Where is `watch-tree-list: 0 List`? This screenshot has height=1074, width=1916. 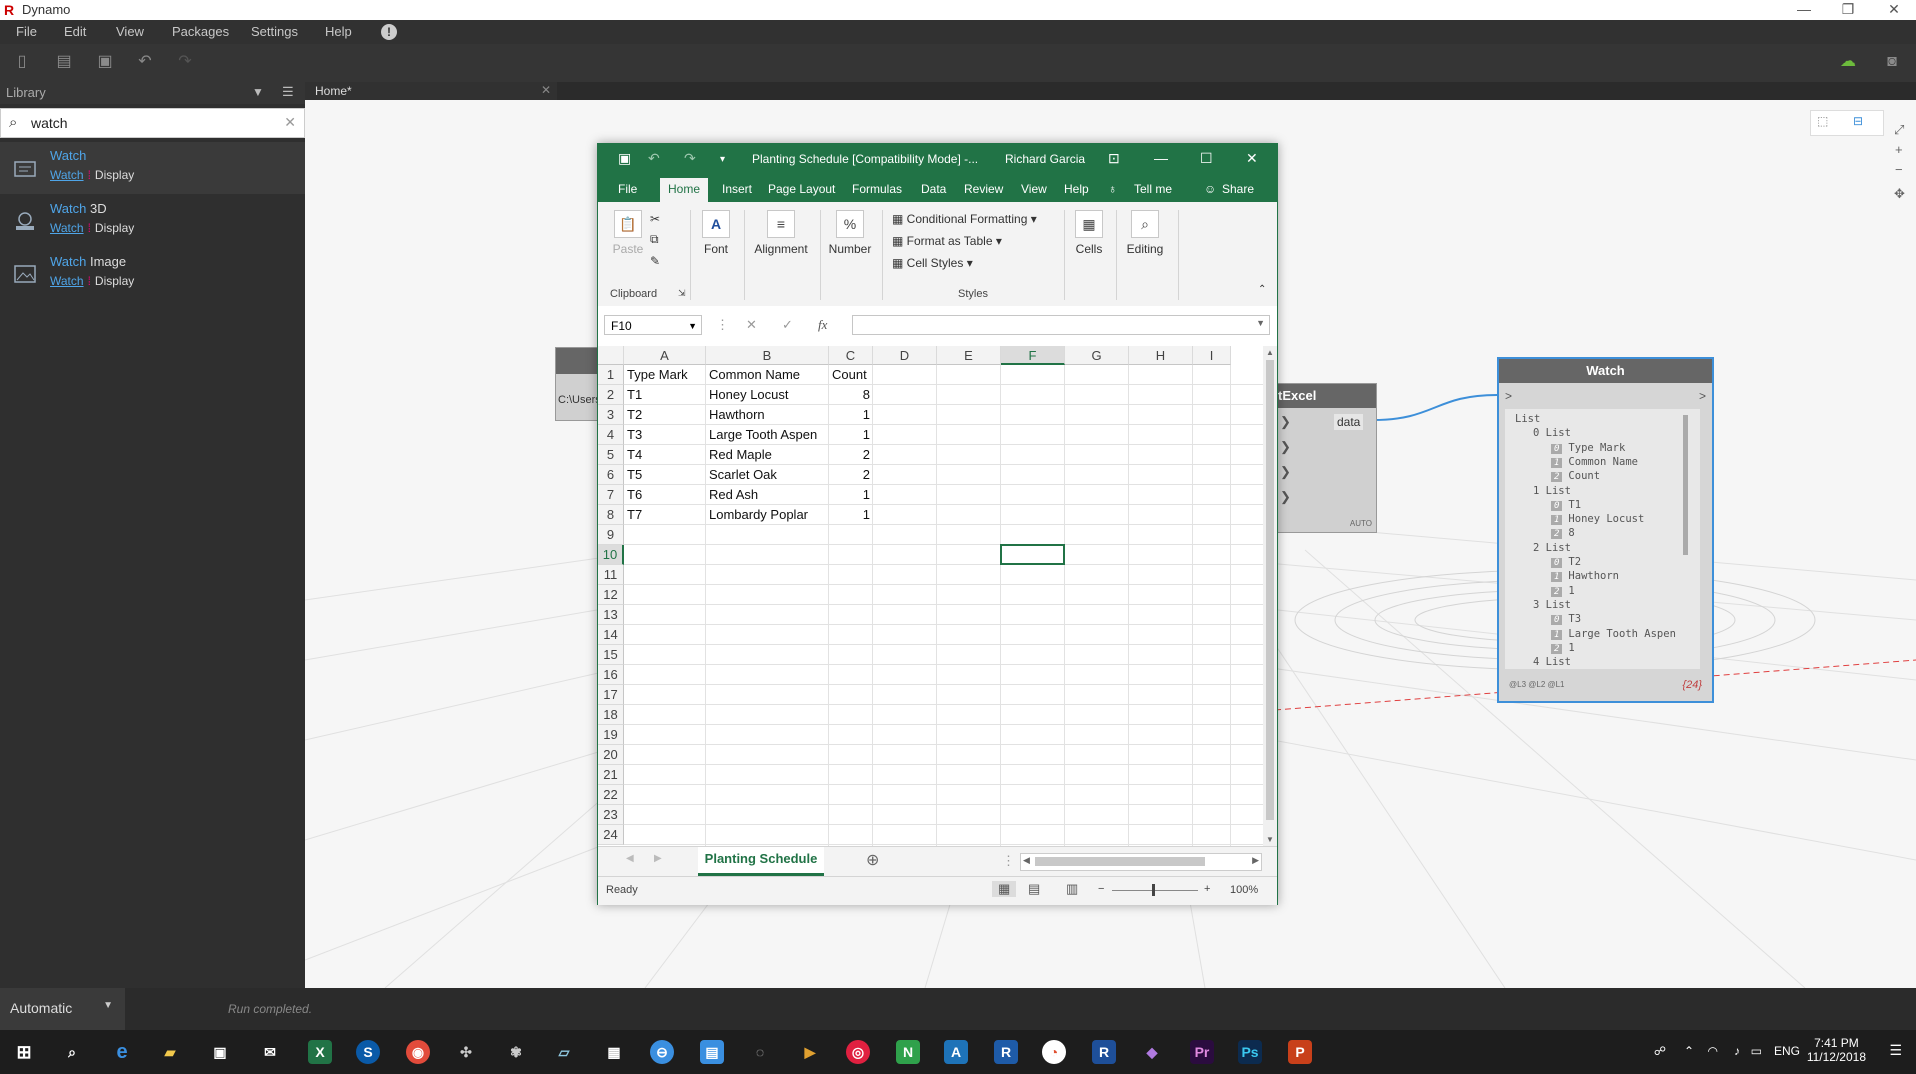 watch-tree-list: 0 List is located at coordinates (1552, 433).